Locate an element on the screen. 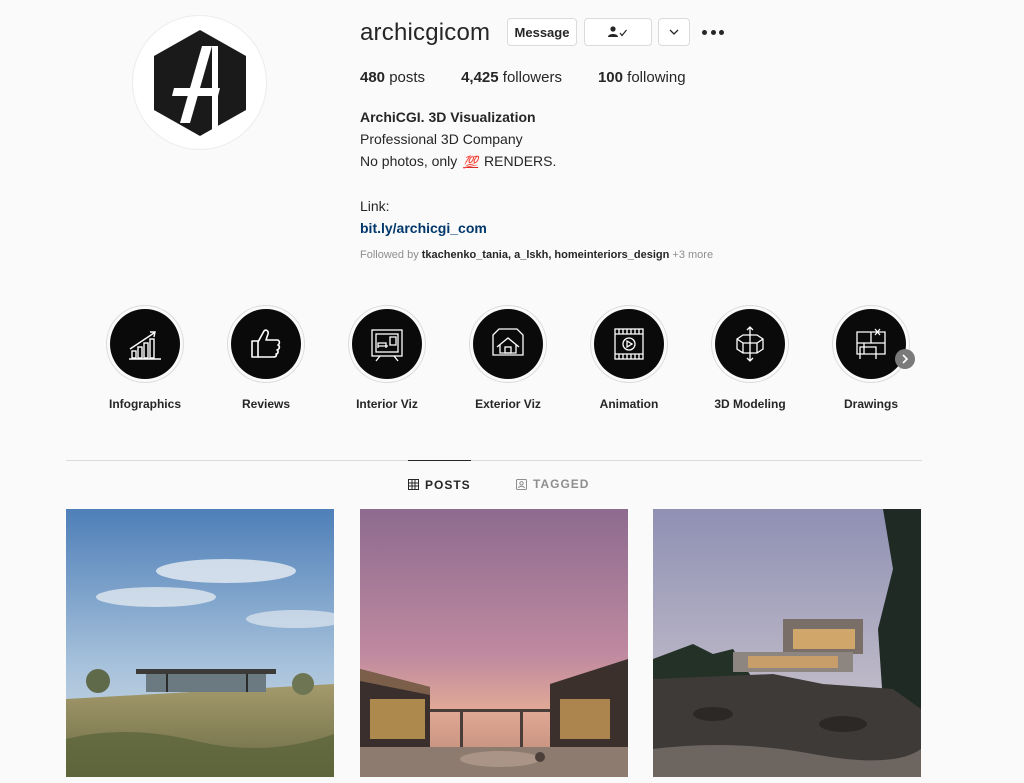  post-2-image is located at coordinates (494, 643).